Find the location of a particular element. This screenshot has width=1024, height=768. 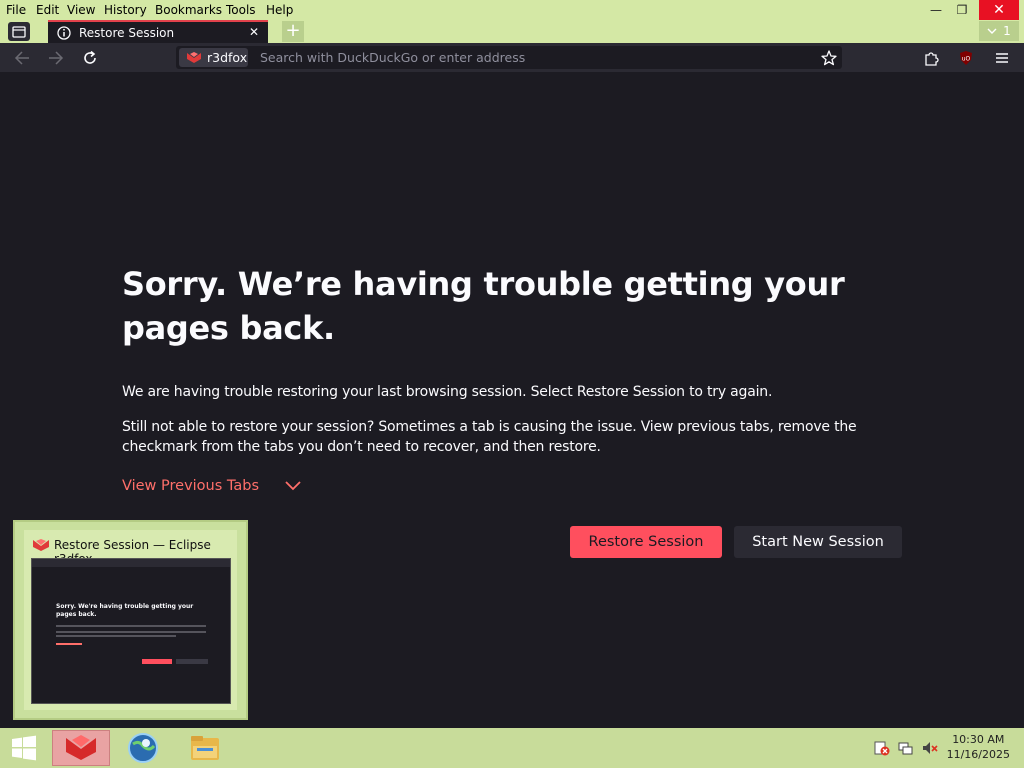

globe-browser-icon is located at coordinates (143, 748).